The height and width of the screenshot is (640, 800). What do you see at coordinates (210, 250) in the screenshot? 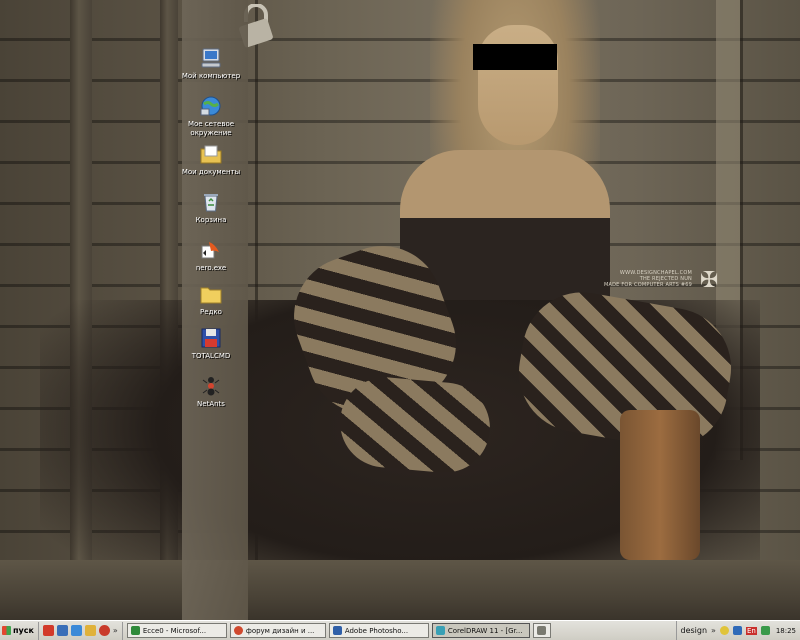
I see `nero-icon` at bounding box center [210, 250].